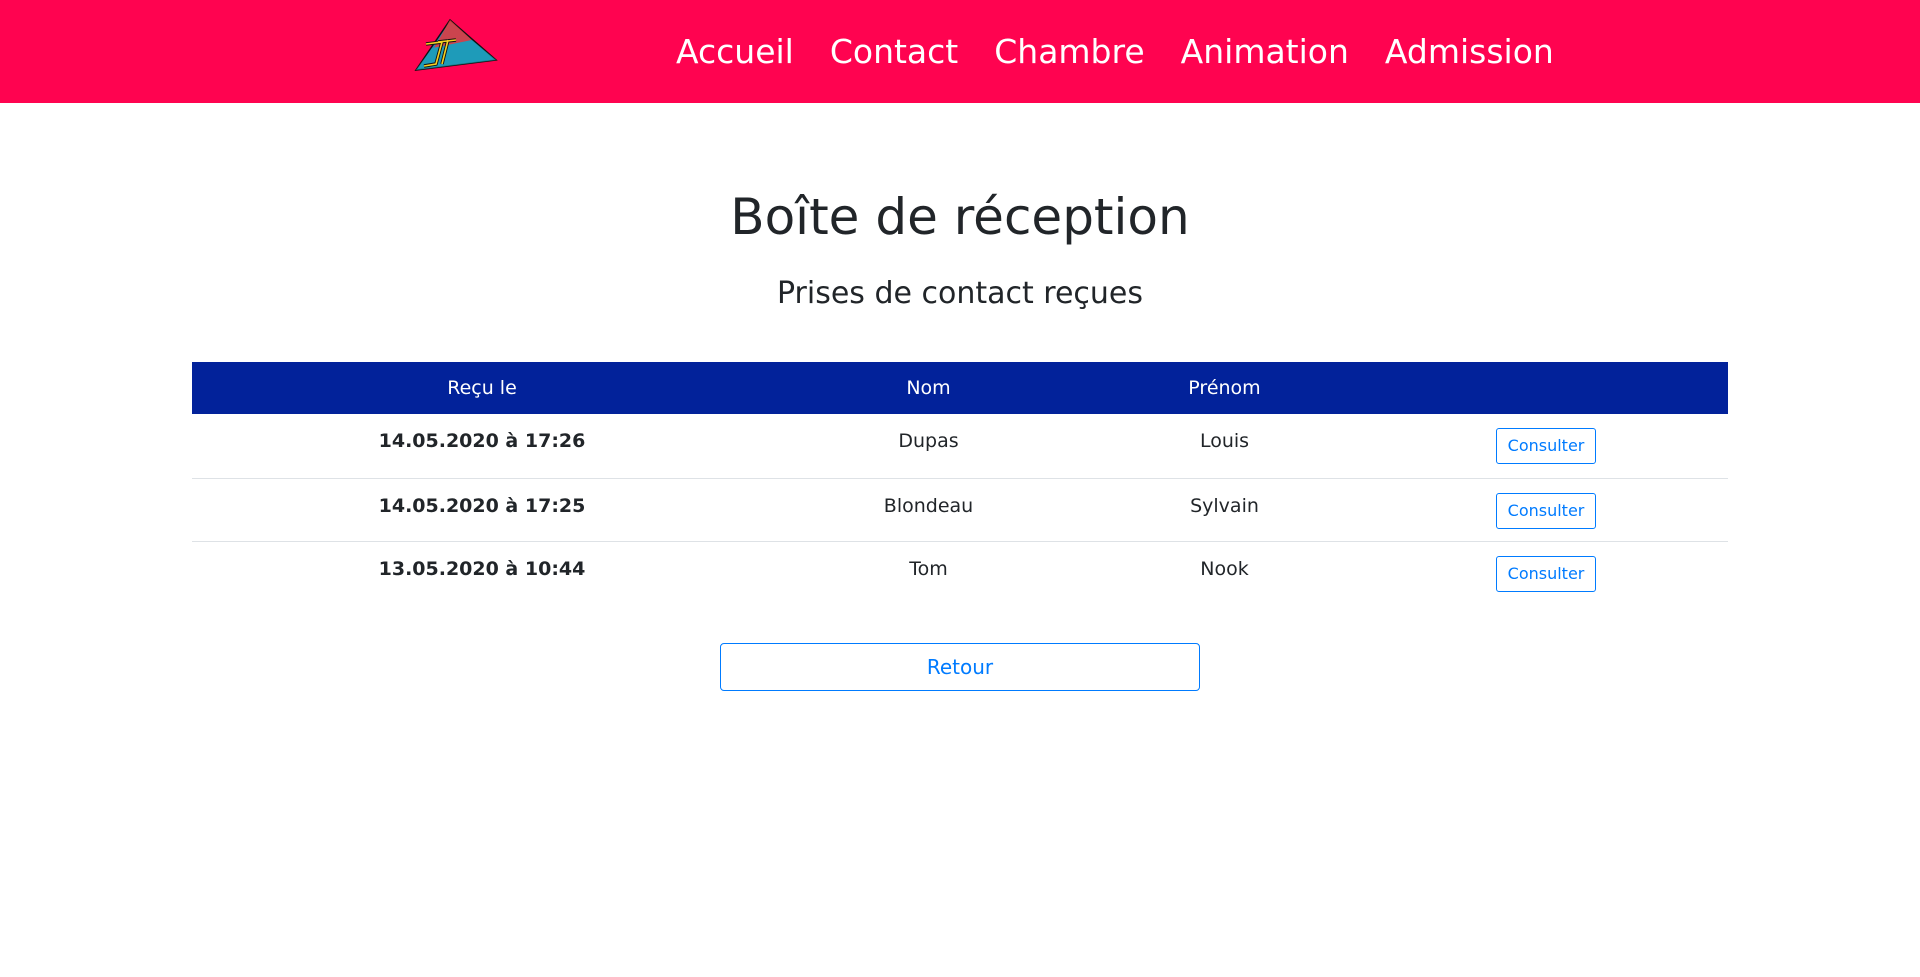  I want to click on table-header-row: Reçu le Nom Prénom, so click(960, 388).